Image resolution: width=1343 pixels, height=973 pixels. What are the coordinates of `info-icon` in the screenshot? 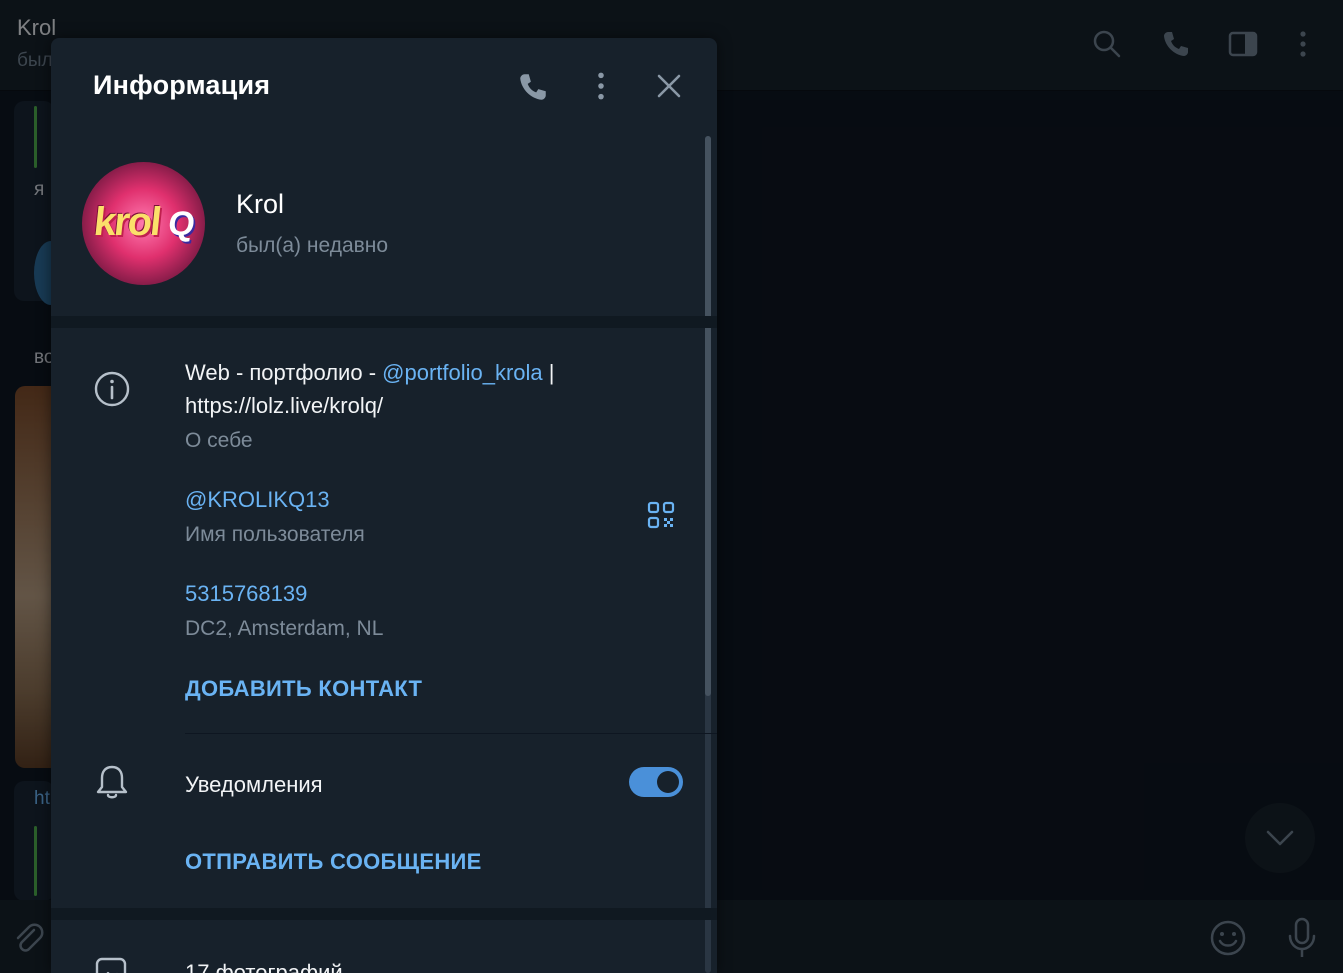 It's located at (112, 389).